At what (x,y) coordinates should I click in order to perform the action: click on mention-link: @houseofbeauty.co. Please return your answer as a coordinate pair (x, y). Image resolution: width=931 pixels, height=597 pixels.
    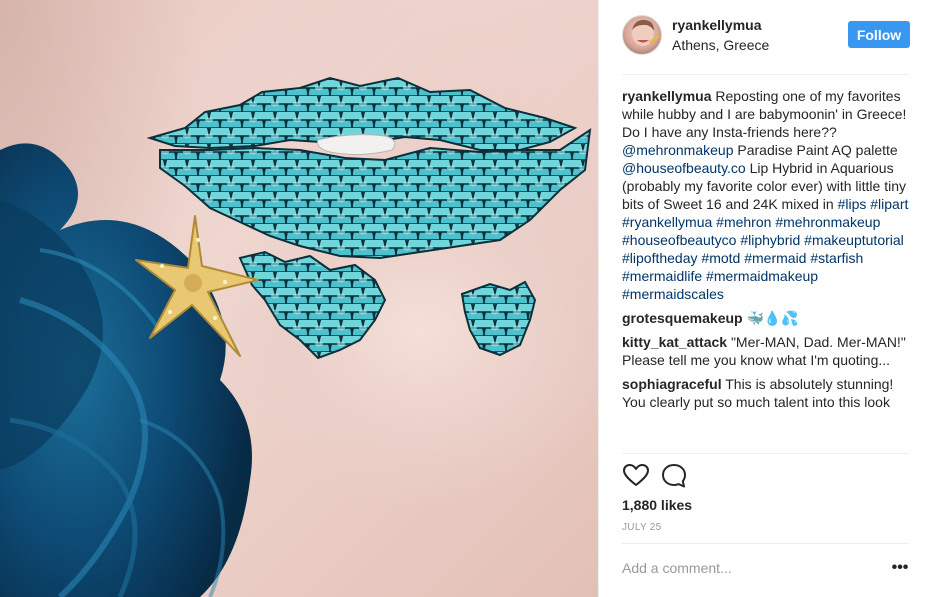
    Looking at the image, I should click on (684, 168).